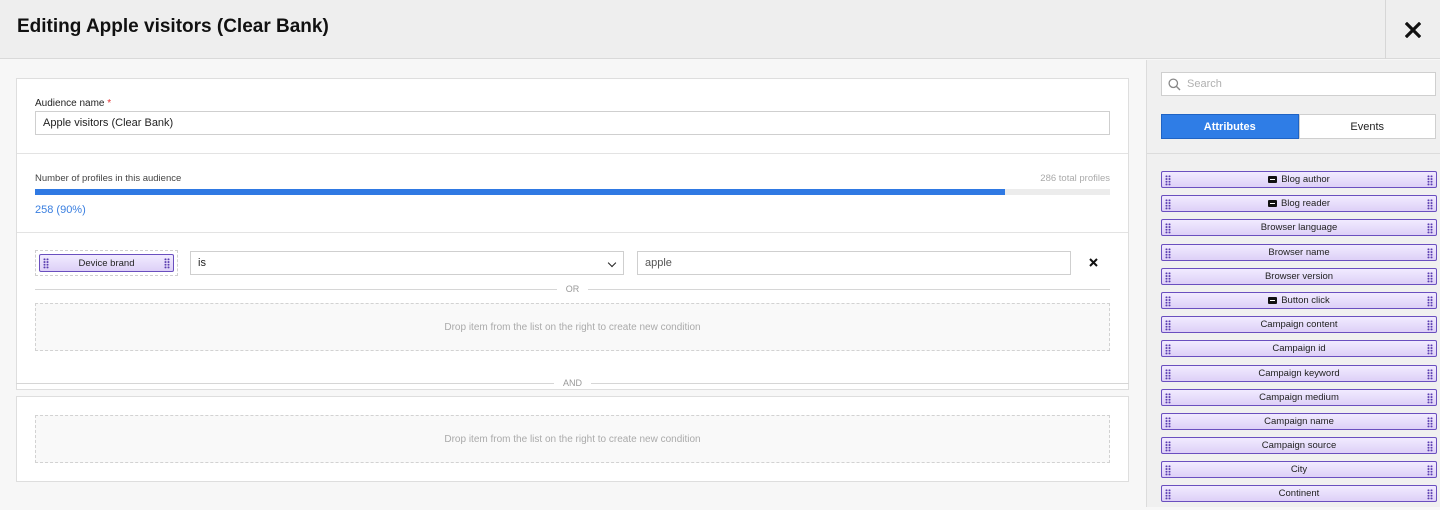 The height and width of the screenshot is (510, 1440). I want to click on remove-condition-button, so click(1093, 262).